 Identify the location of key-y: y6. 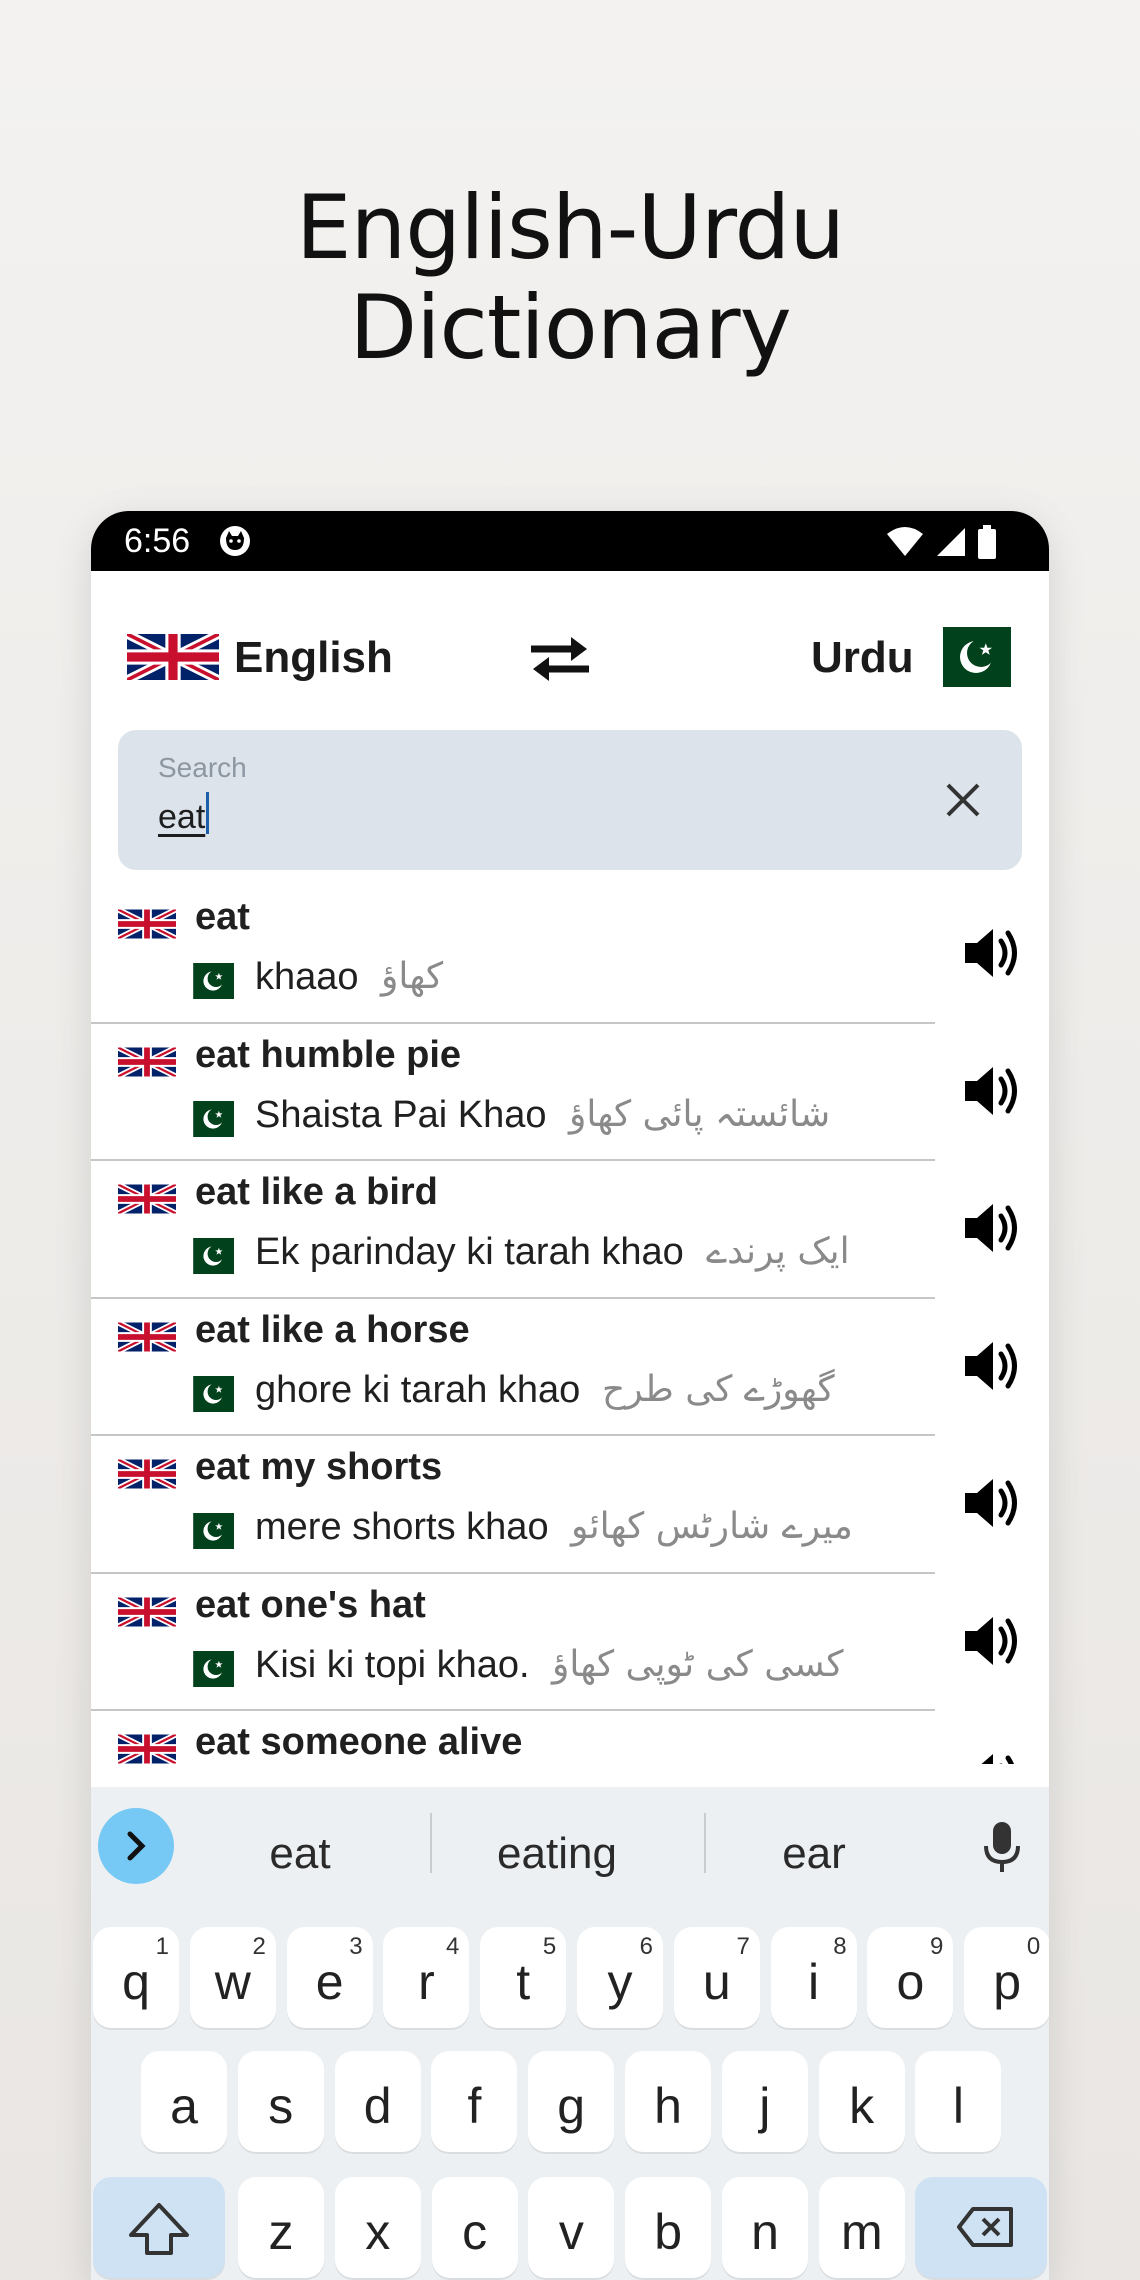
(620, 1977).